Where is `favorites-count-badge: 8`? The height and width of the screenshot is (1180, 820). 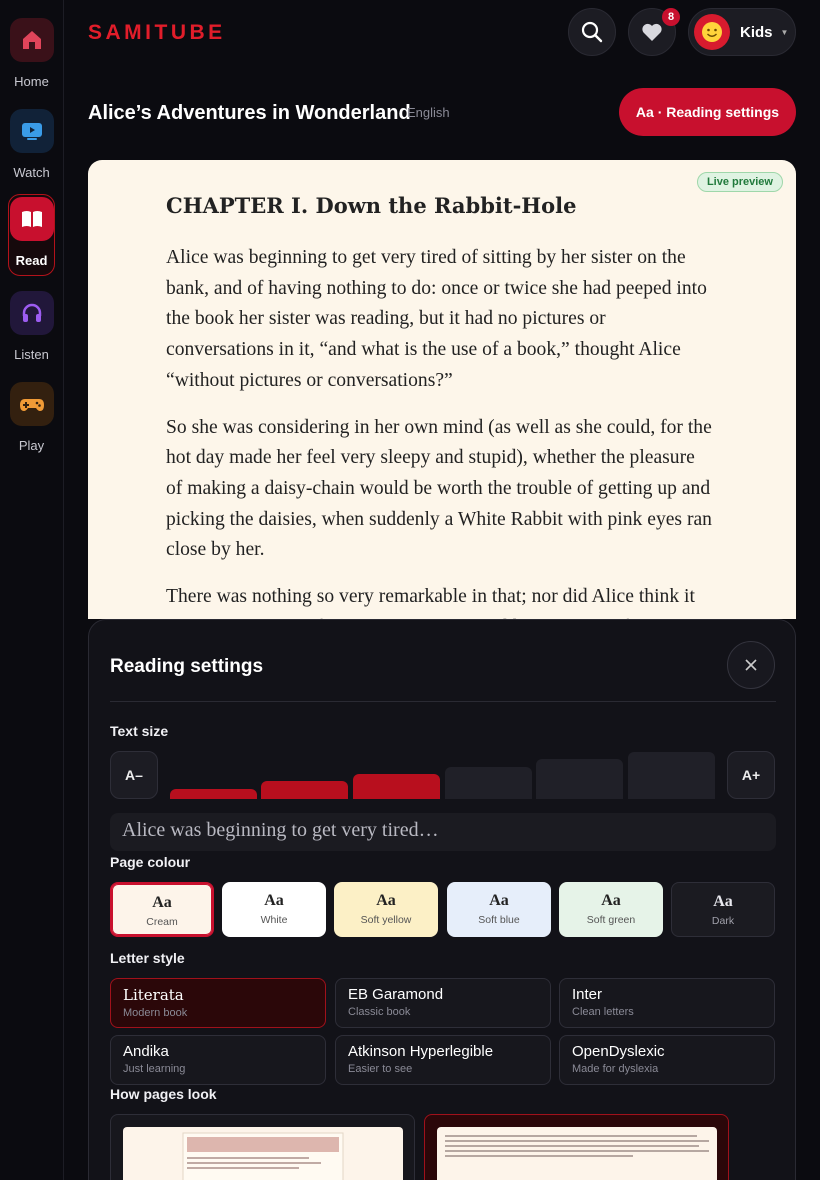
favorites-count-badge: 8 is located at coordinates (671, 17).